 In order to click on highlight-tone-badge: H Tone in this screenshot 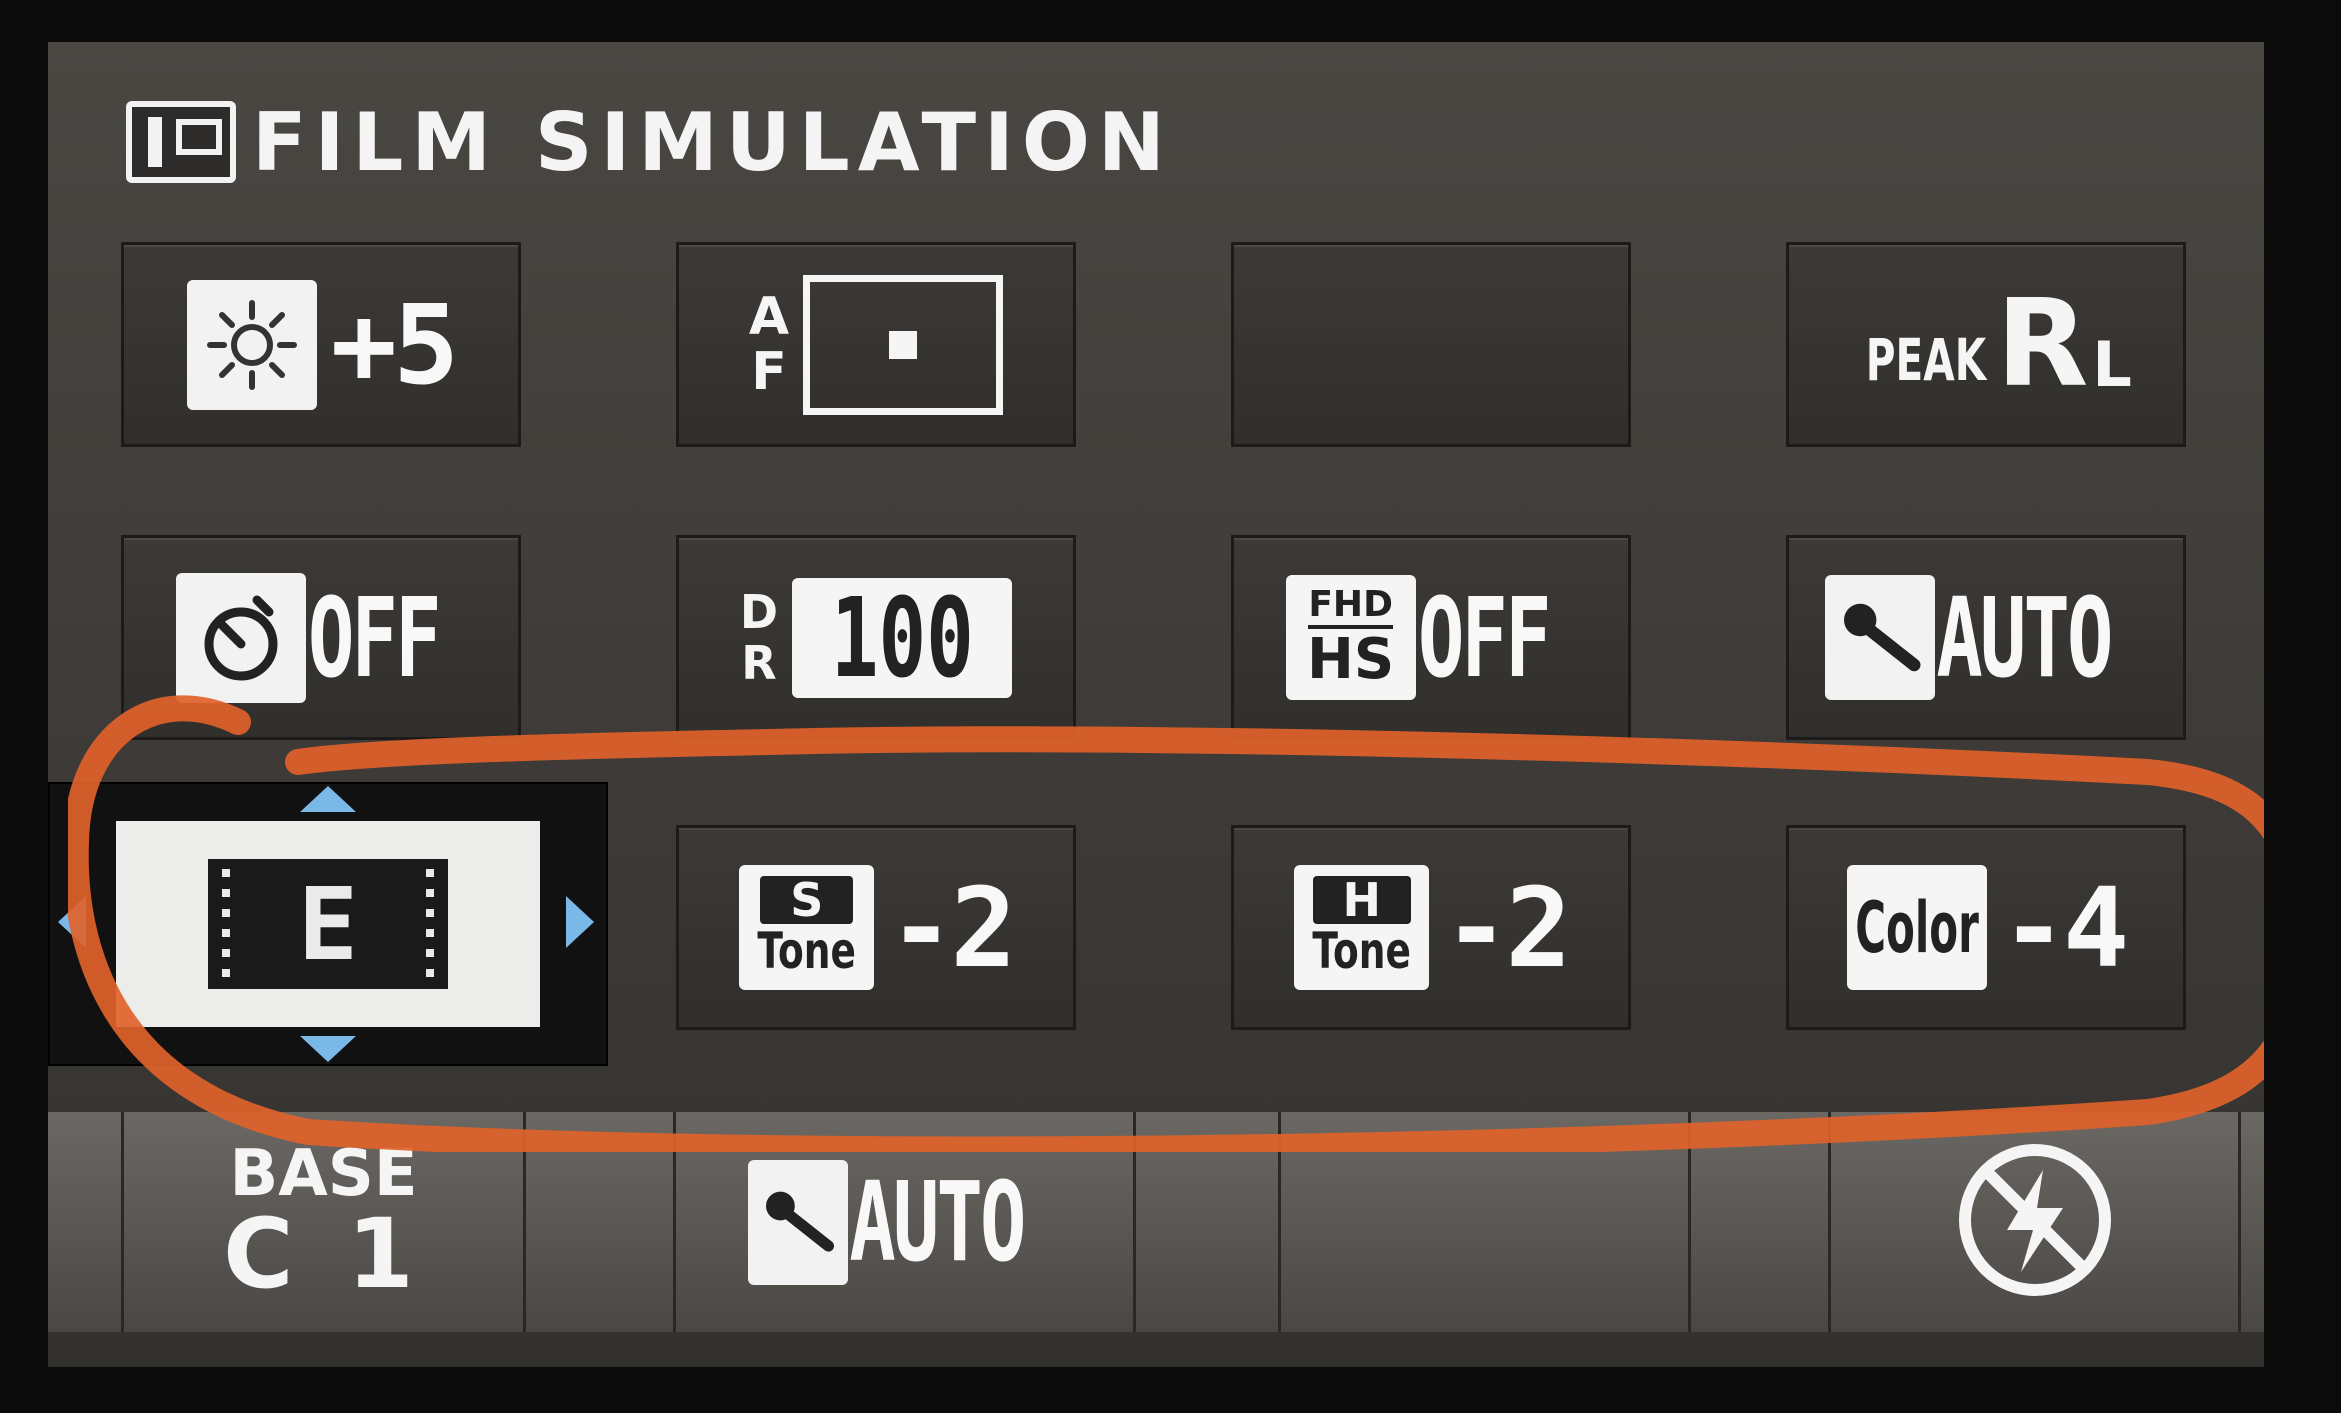, I will do `click(1362, 927)`.